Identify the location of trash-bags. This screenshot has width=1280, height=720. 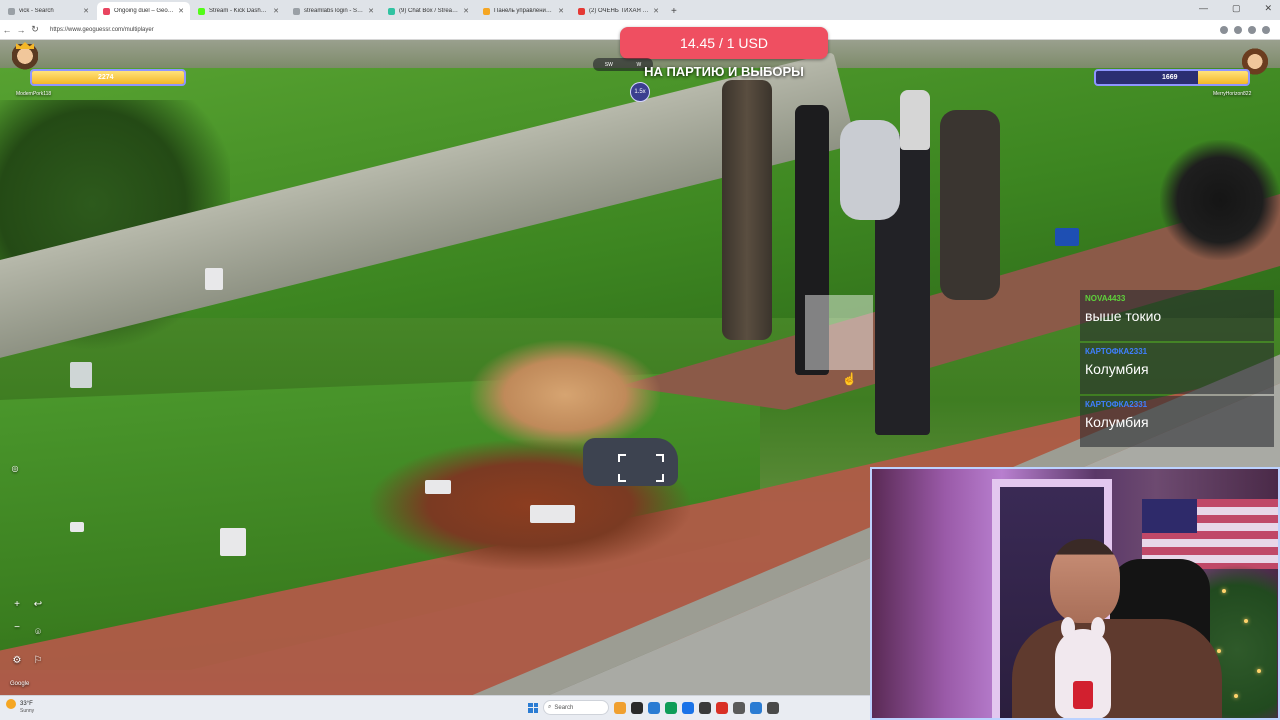
(1220, 200).